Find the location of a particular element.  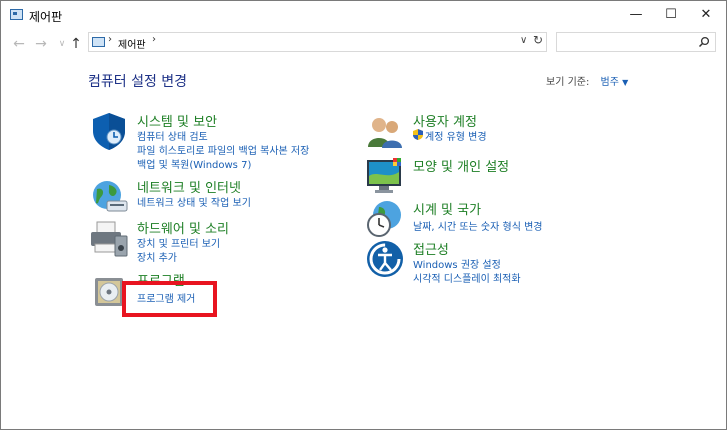

uac-shield-icon is located at coordinates (418, 134).